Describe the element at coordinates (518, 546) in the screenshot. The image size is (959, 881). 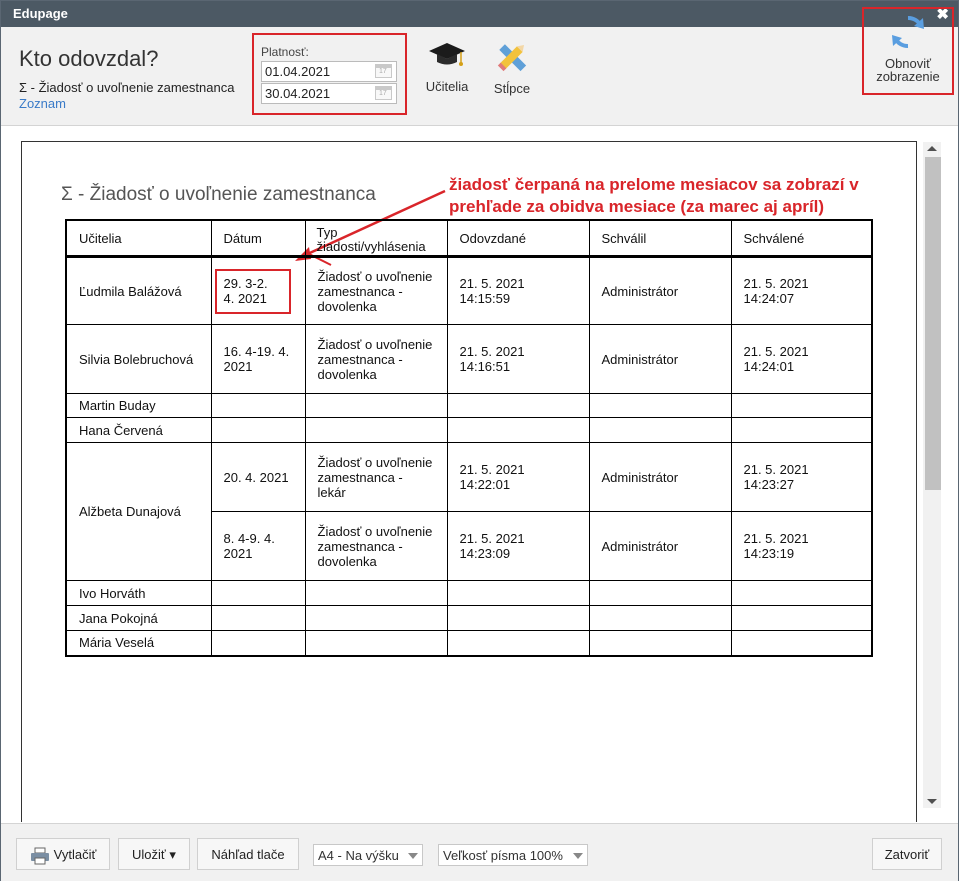
I see `submitted-cell: 21. 5. 2021 14:23:09` at that location.